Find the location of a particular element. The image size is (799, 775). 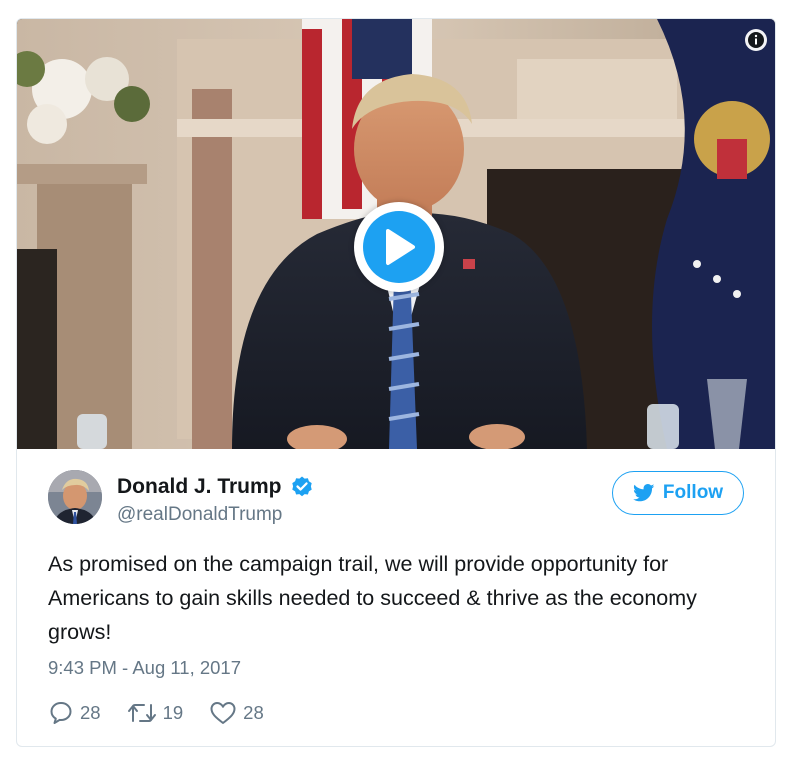

info-icon is located at coordinates (756, 40).